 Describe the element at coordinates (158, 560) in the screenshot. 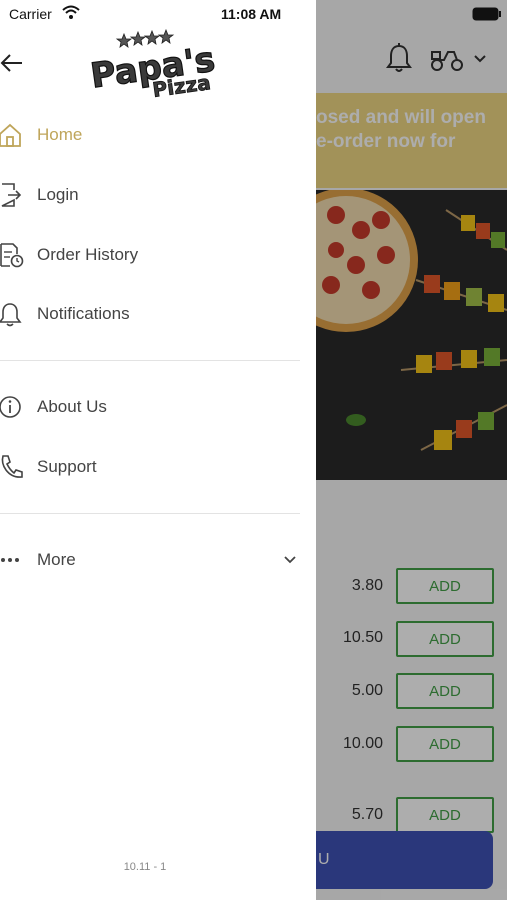

I see `menu-item-more: More` at that location.